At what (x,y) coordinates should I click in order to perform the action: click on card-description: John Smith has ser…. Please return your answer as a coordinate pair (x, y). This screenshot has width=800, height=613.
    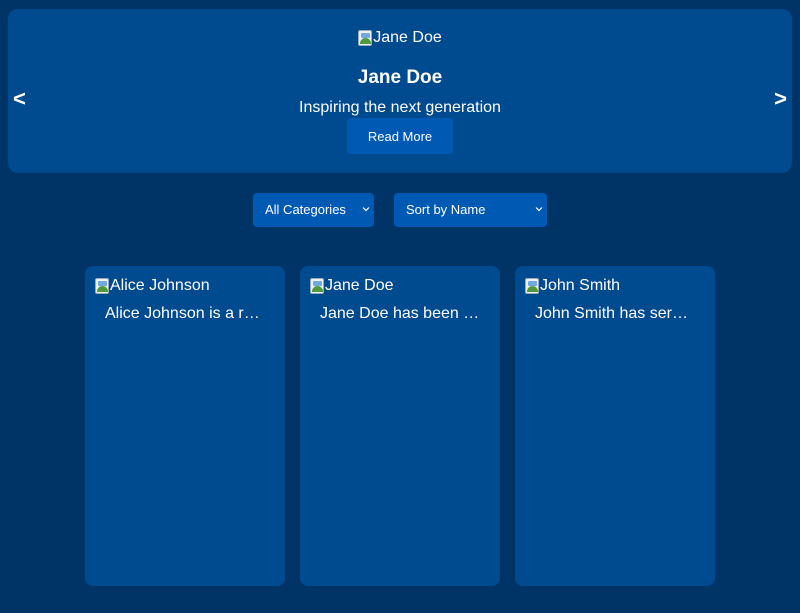
    Looking at the image, I should click on (611, 313).